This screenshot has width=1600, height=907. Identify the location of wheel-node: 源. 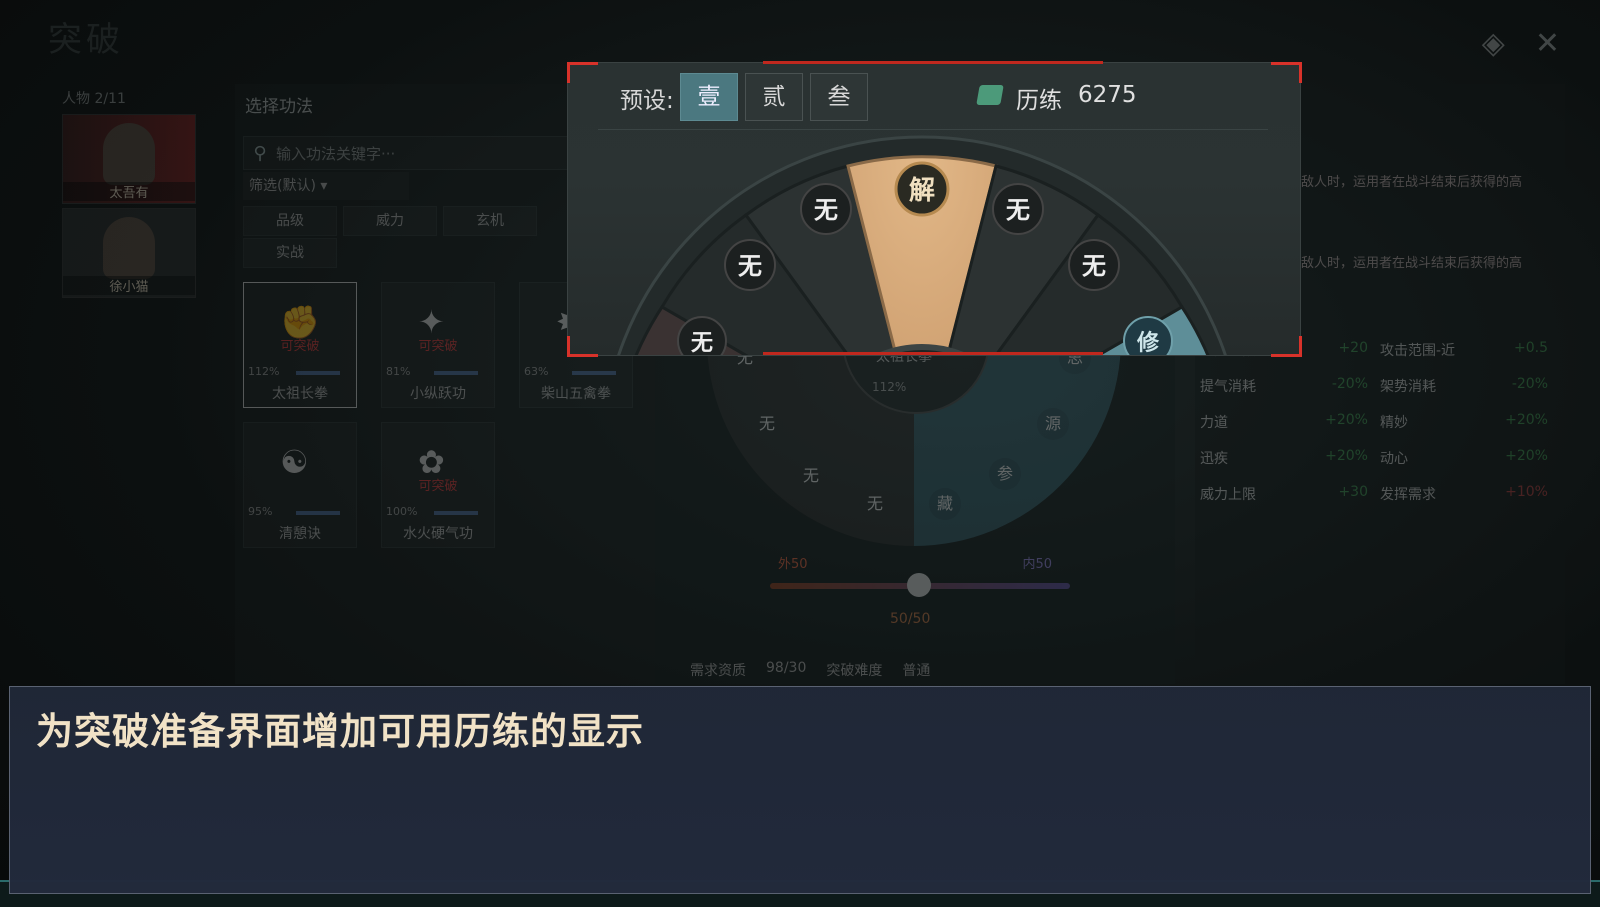
(1053, 424).